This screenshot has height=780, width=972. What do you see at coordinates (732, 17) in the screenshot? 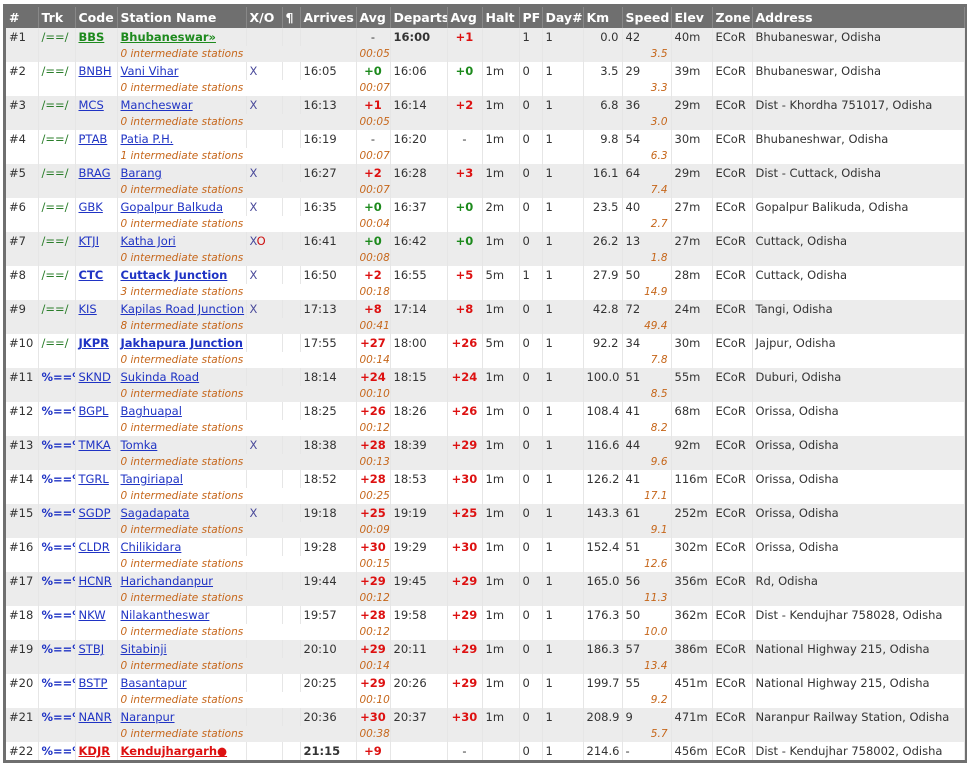
I see `header-zone: Zone` at bounding box center [732, 17].